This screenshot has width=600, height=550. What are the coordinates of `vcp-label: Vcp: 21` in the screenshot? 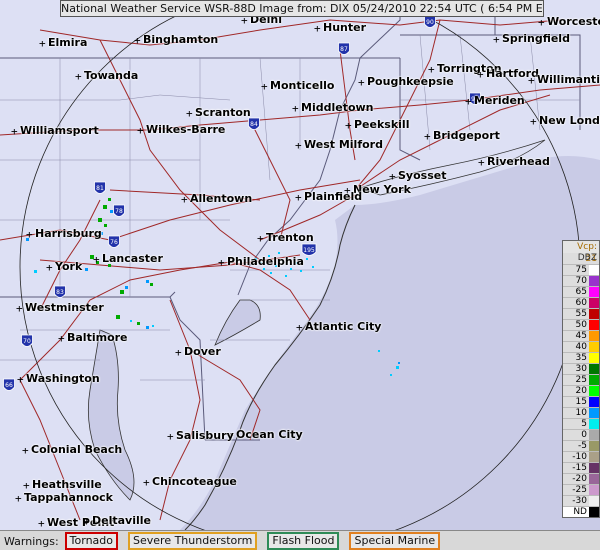 It's located at (581, 252).